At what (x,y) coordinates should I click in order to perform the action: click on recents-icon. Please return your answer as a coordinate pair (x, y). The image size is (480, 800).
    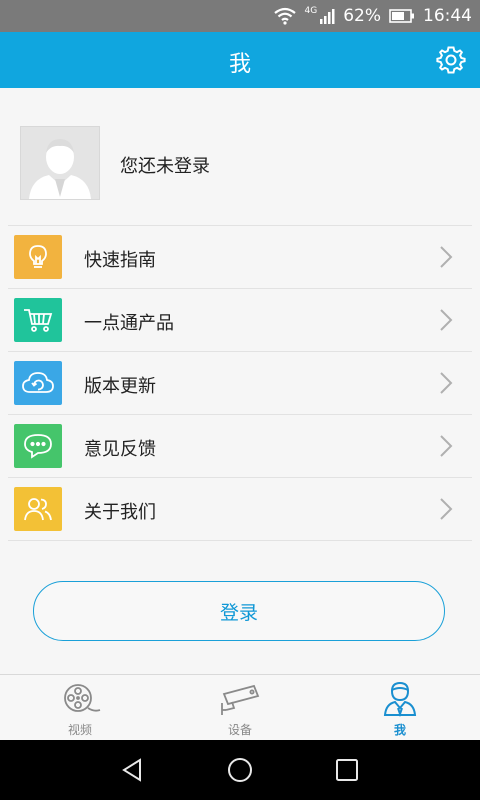
    Looking at the image, I should click on (347, 770).